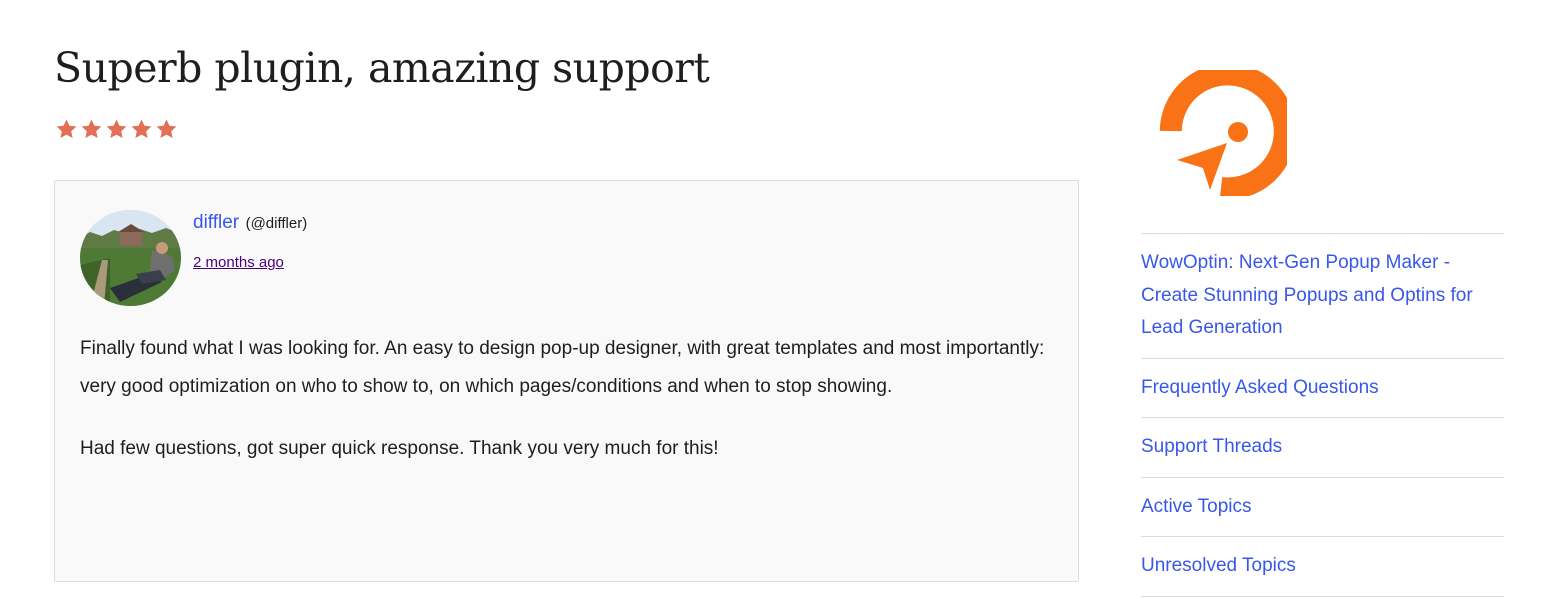  What do you see at coordinates (238, 262) in the screenshot?
I see `review-date-link: 2 months ago` at bounding box center [238, 262].